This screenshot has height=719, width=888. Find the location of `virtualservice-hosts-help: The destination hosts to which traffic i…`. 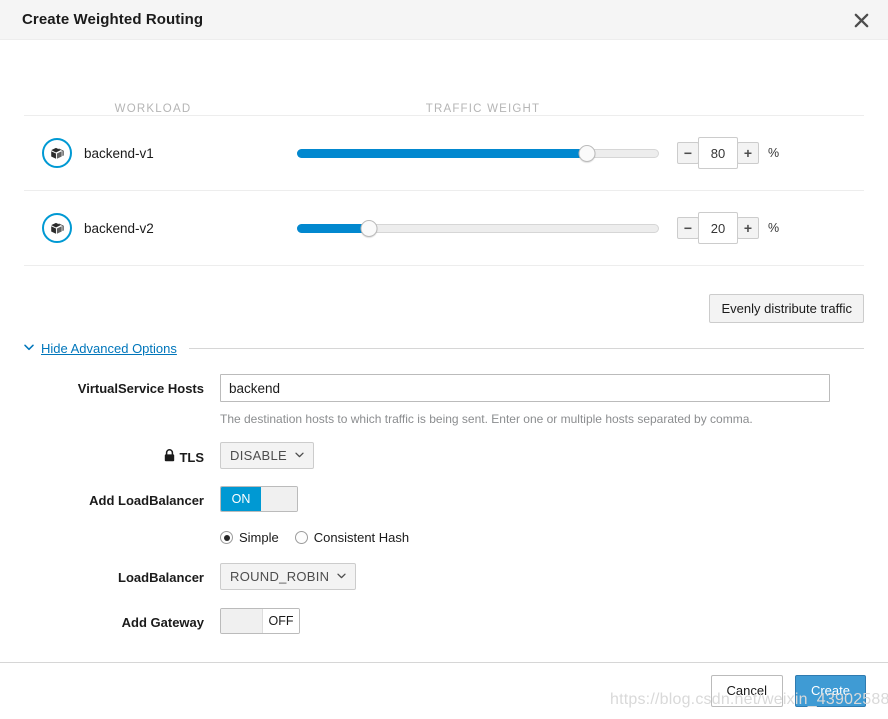

virtualservice-hosts-help: The destination hosts to which traffic i… is located at coordinates (486, 419).